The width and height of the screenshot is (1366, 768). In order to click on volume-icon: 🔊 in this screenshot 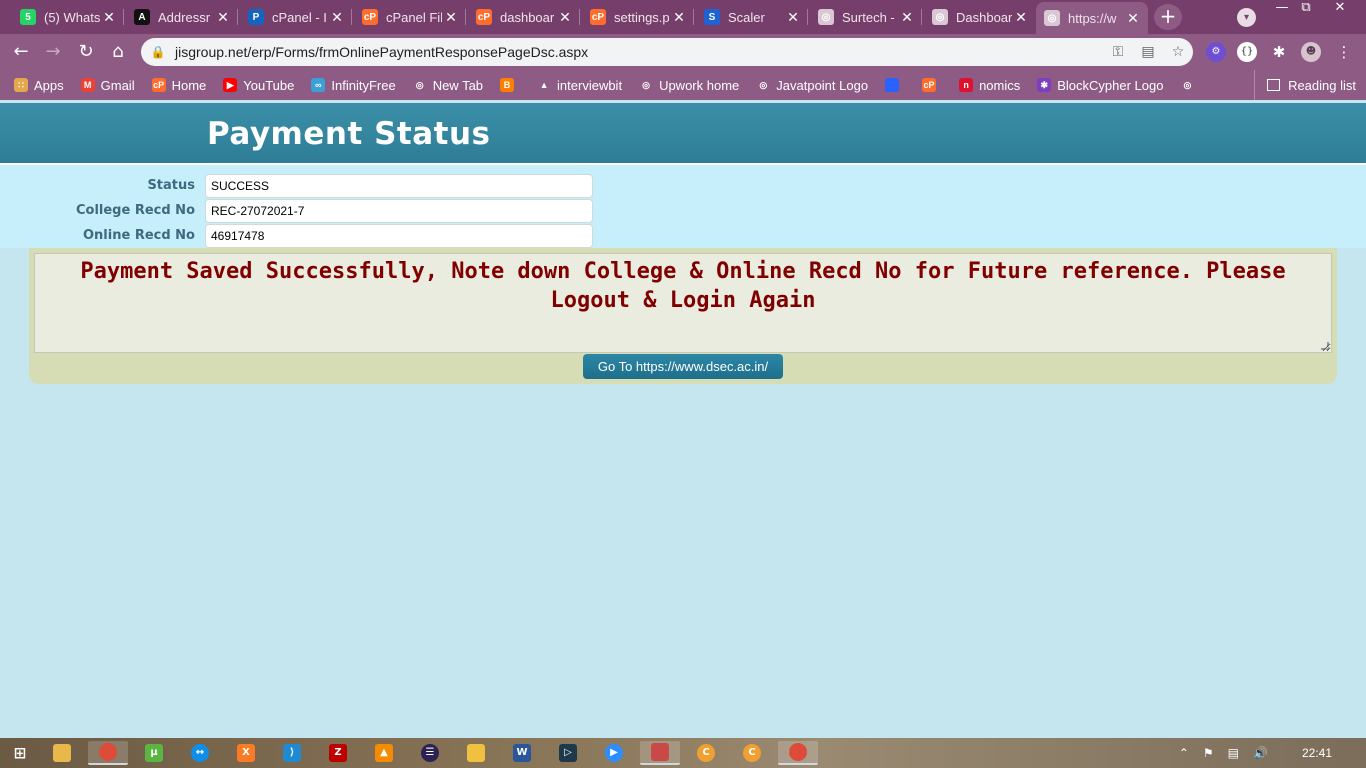, I will do `click(1260, 753)`.